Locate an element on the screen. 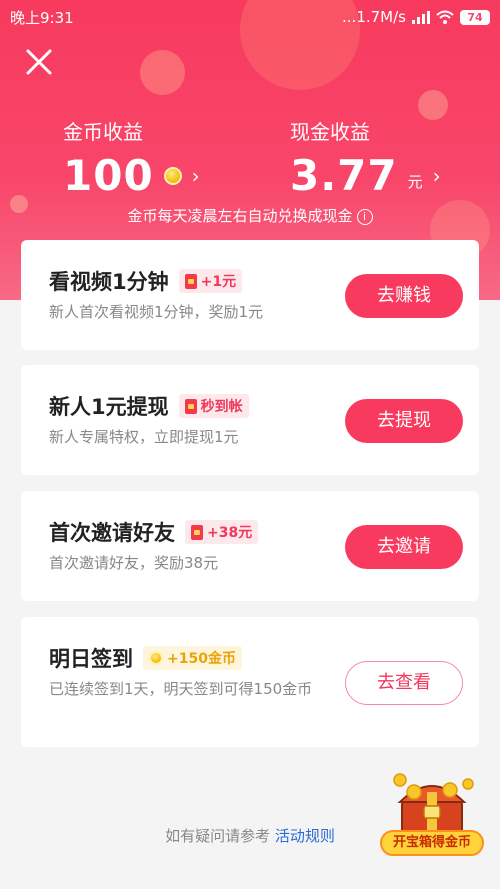  task-title: 看视频1分钟 is located at coordinates (109, 282).